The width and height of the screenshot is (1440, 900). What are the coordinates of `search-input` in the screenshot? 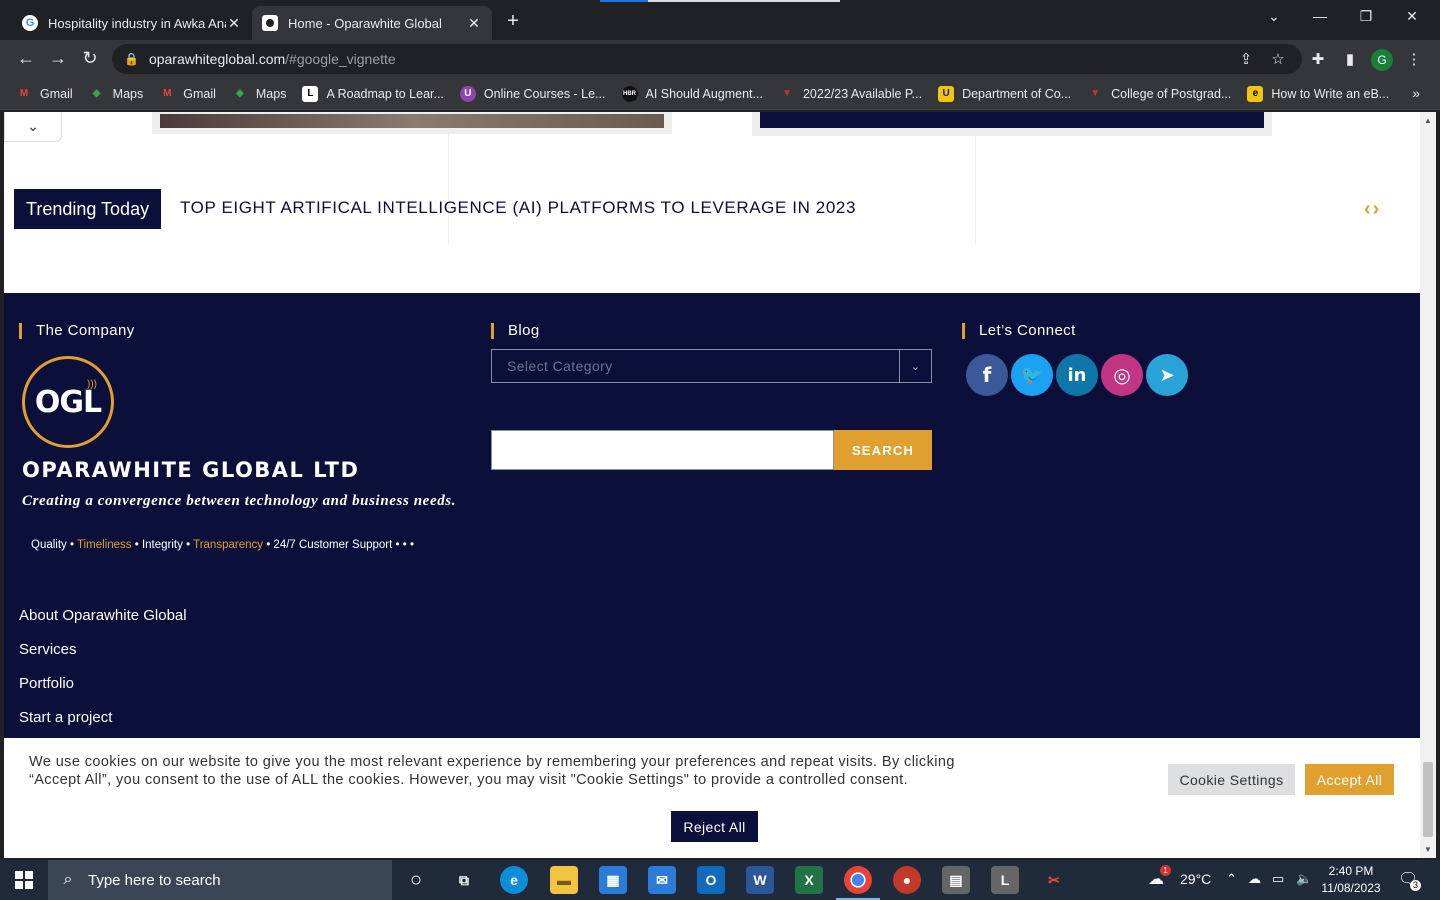 It's located at (662, 450).